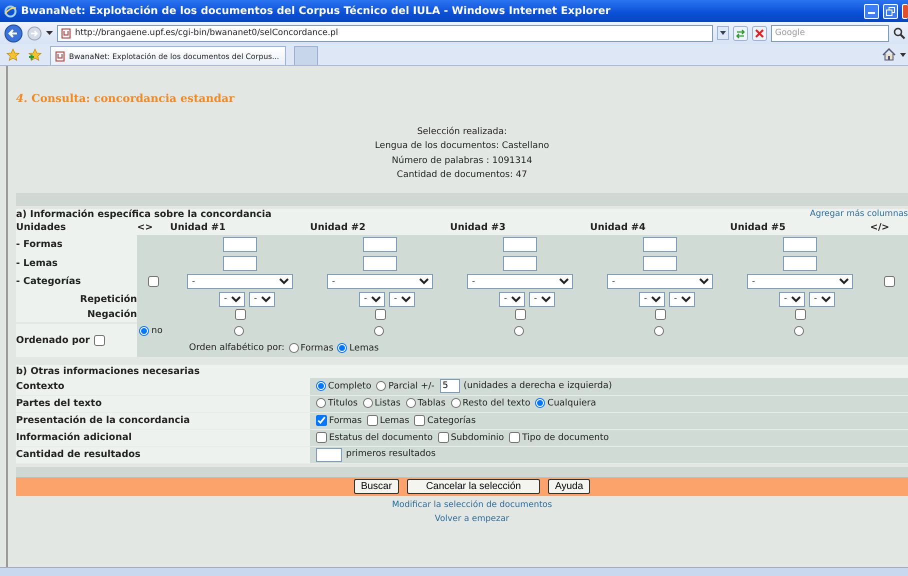  What do you see at coordinates (112, 314) in the screenshot?
I see `row-label: Negación` at bounding box center [112, 314].